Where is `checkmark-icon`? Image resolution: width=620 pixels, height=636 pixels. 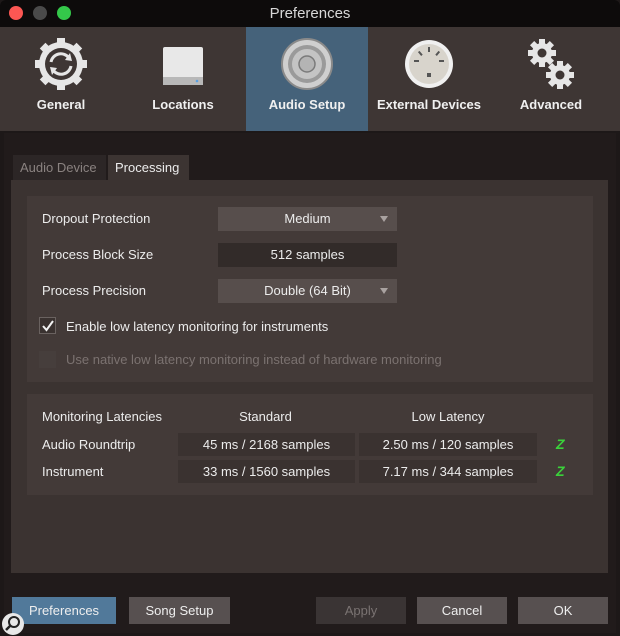
checkmark-icon is located at coordinates (48, 326).